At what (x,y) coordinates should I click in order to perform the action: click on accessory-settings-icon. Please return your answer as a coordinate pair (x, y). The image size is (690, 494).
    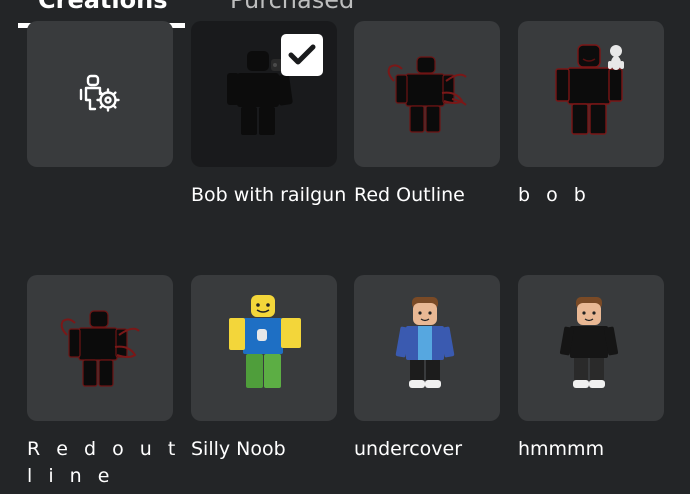
    Looking at the image, I should click on (99, 93).